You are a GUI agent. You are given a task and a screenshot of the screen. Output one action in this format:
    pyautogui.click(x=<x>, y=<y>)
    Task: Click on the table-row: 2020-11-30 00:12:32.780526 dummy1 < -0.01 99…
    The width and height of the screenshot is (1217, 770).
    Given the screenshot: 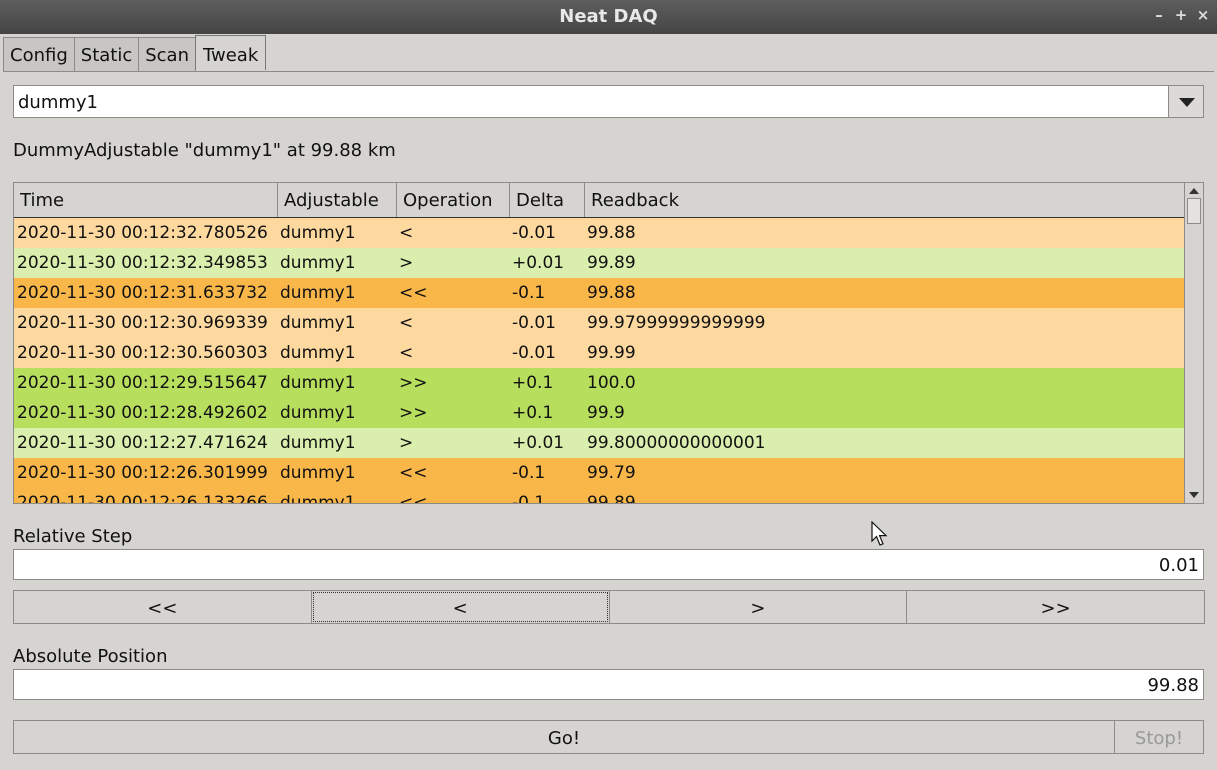 What is the action you would take?
    pyautogui.click(x=599, y=233)
    